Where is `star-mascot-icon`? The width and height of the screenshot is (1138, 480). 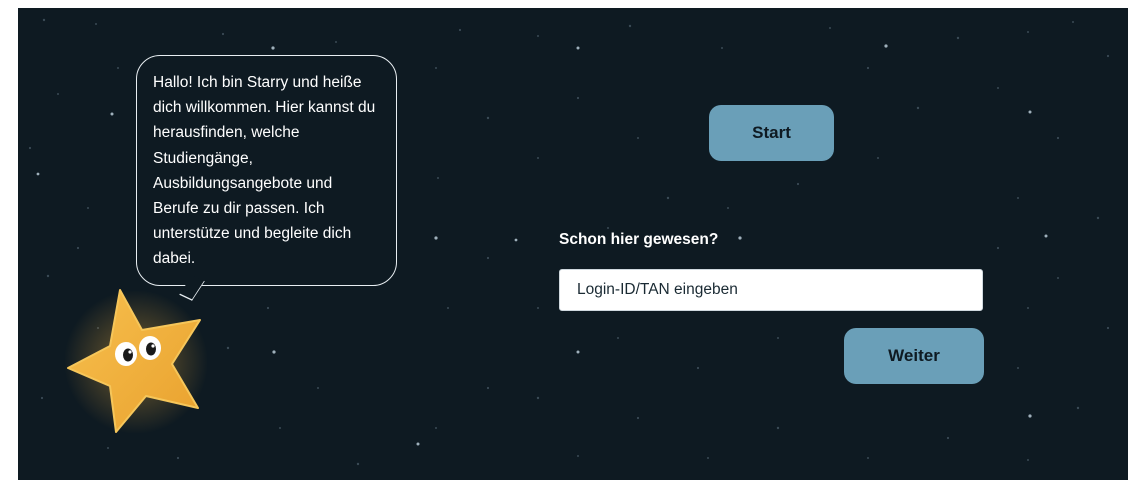 star-mascot-icon is located at coordinates (136, 361).